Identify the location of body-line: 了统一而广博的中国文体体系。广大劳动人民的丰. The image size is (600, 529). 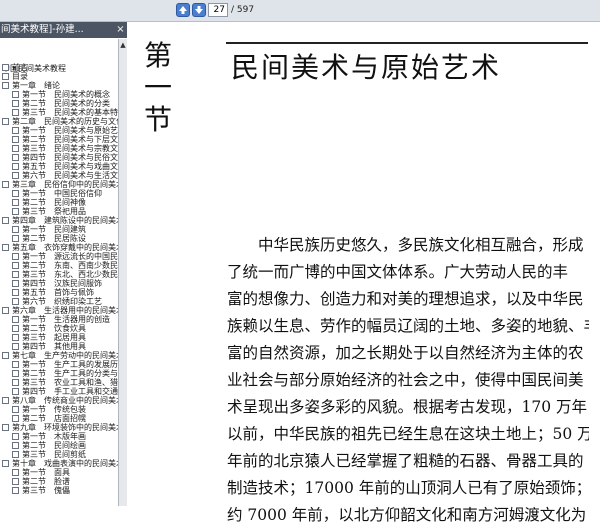
(398, 272).